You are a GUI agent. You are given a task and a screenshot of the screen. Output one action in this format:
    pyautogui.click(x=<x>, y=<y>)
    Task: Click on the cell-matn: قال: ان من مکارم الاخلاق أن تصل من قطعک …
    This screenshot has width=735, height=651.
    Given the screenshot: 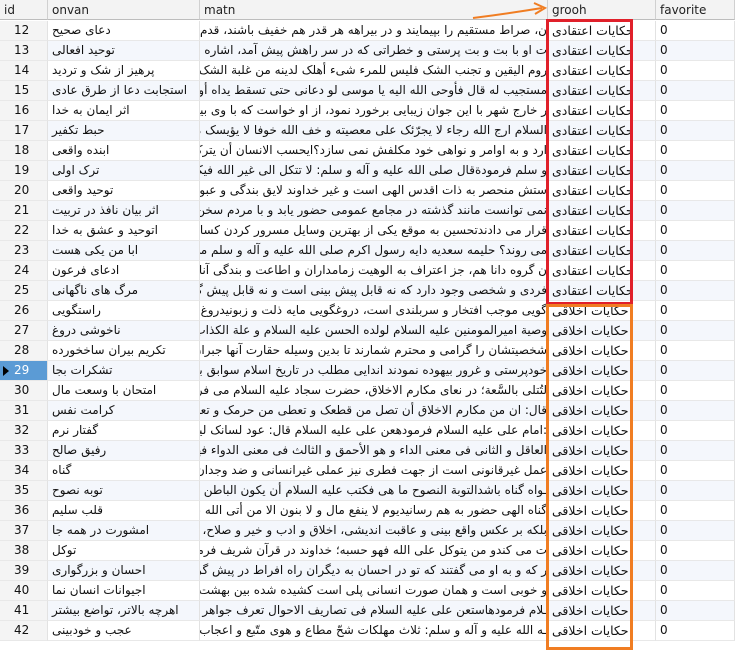 What is the action you would take?
    pyautogui.click(x=374, y=411)
    